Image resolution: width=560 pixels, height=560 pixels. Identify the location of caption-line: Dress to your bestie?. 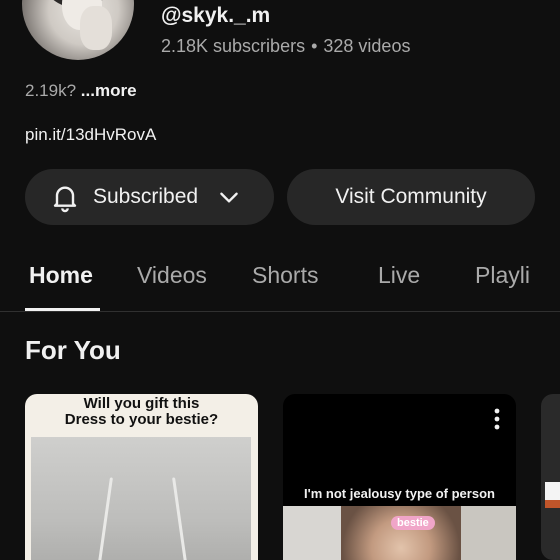
(141, 419).